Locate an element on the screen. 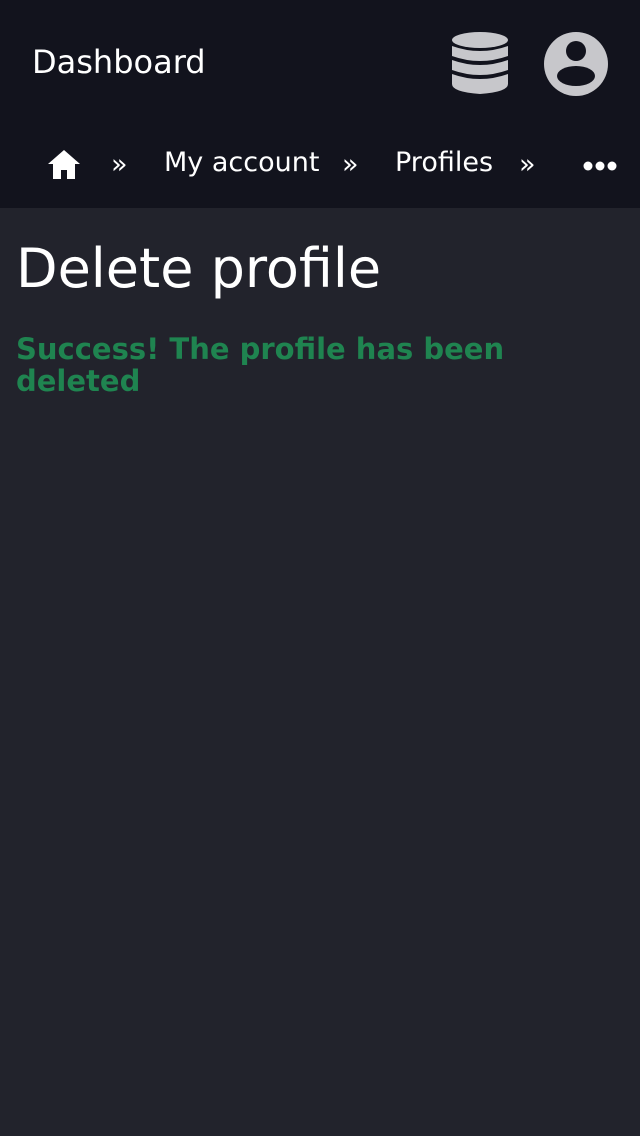 The image size is (640, 1136). page-title: Delete profile is located at coordinates (199, 268).